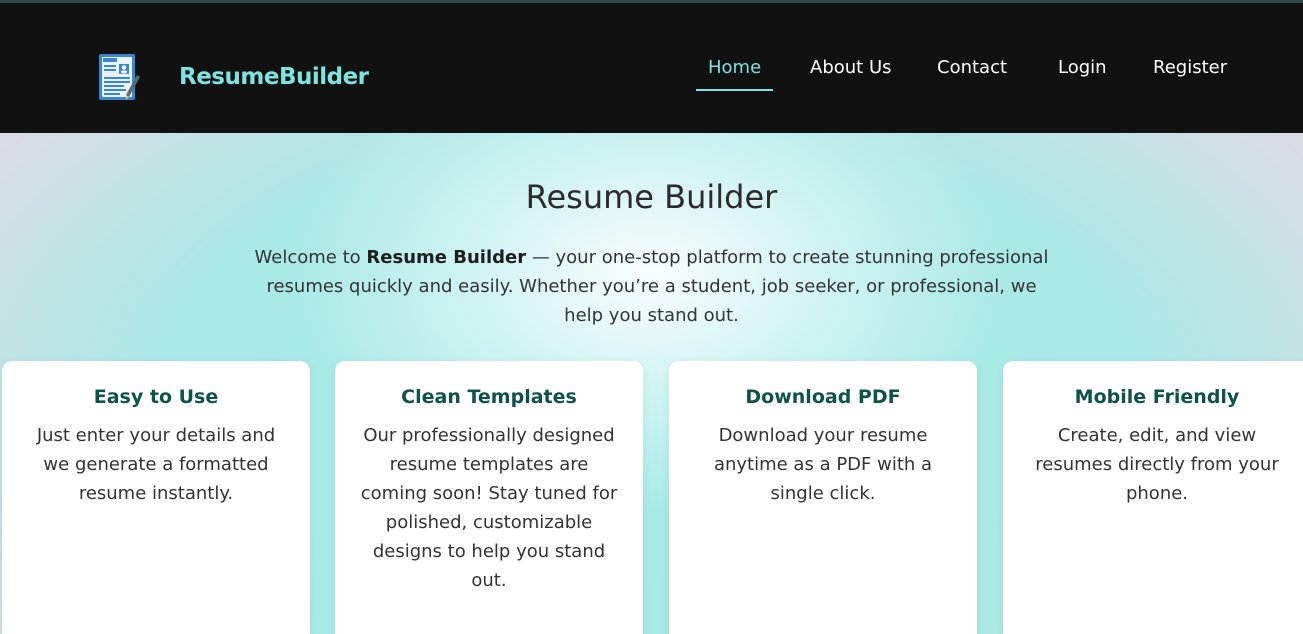  Describe the element at coordinates (1082, 68) in the screenshot. I see `nav-link-login: Login` at that location.